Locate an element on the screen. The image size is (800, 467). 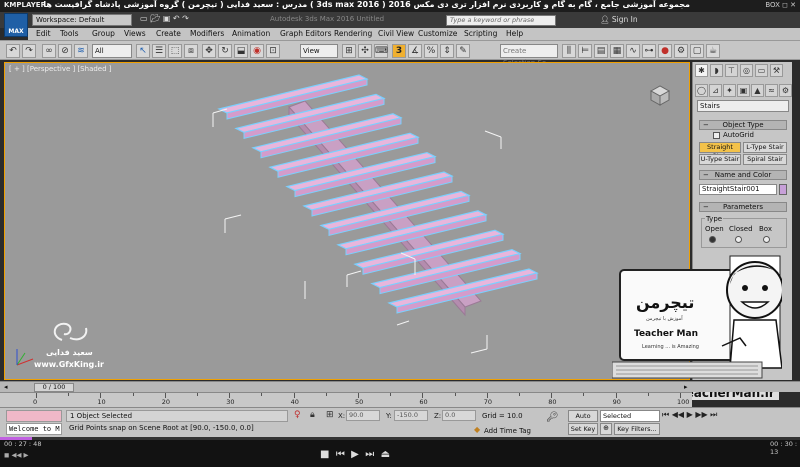
player-open-icon: ⏏ is located at coordinates (385, 454).